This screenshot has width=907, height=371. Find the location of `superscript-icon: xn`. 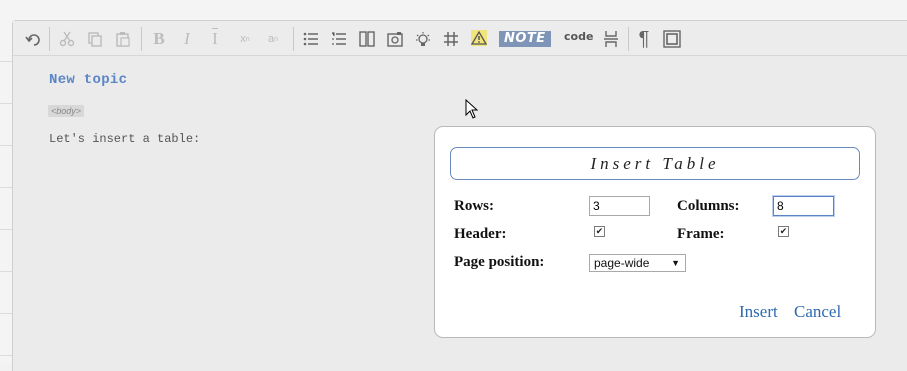

superscript-icon: xn is located at coordinates (245, 39).